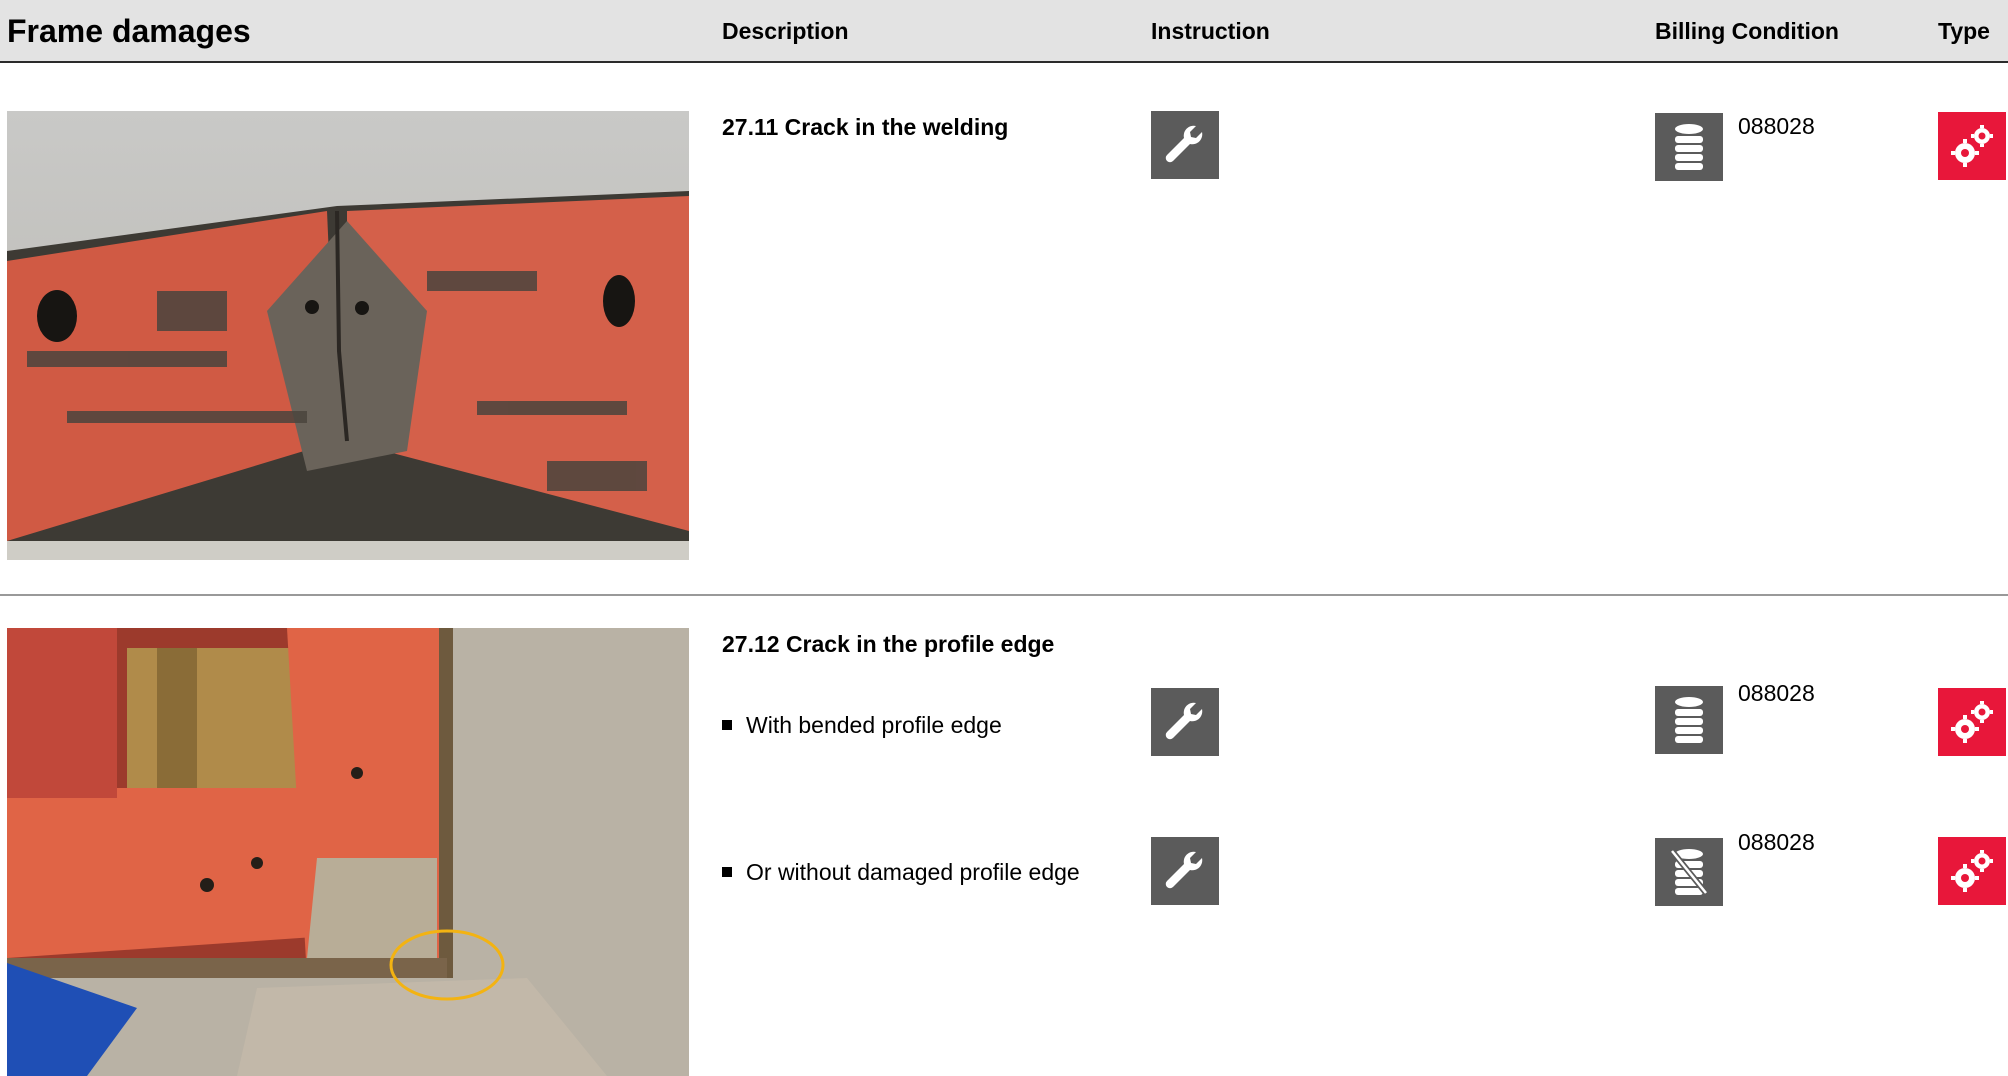 Image resolution: width=2008 pixels, height=1076 pixels. I want to click on photo-crack-in-welding, so click(348, 335).